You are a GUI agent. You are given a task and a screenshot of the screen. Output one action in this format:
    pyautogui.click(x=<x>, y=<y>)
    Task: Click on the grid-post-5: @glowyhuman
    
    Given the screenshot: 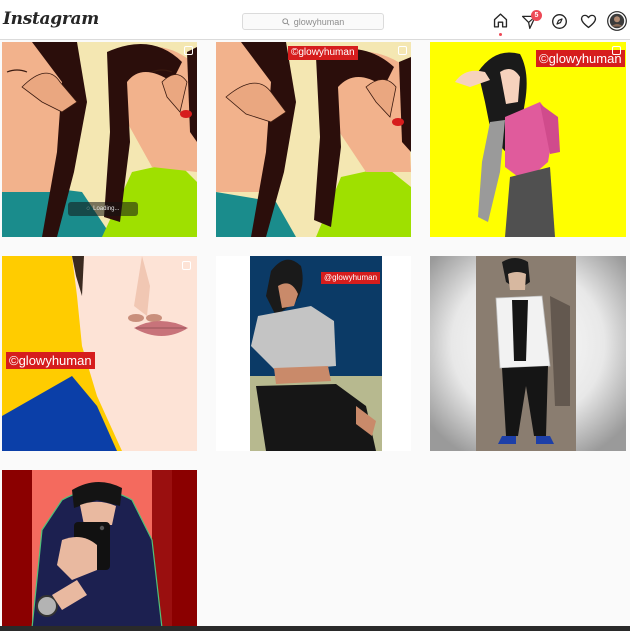 What is the action you would take?
    pyautogui.click(x=313, y=353)
    